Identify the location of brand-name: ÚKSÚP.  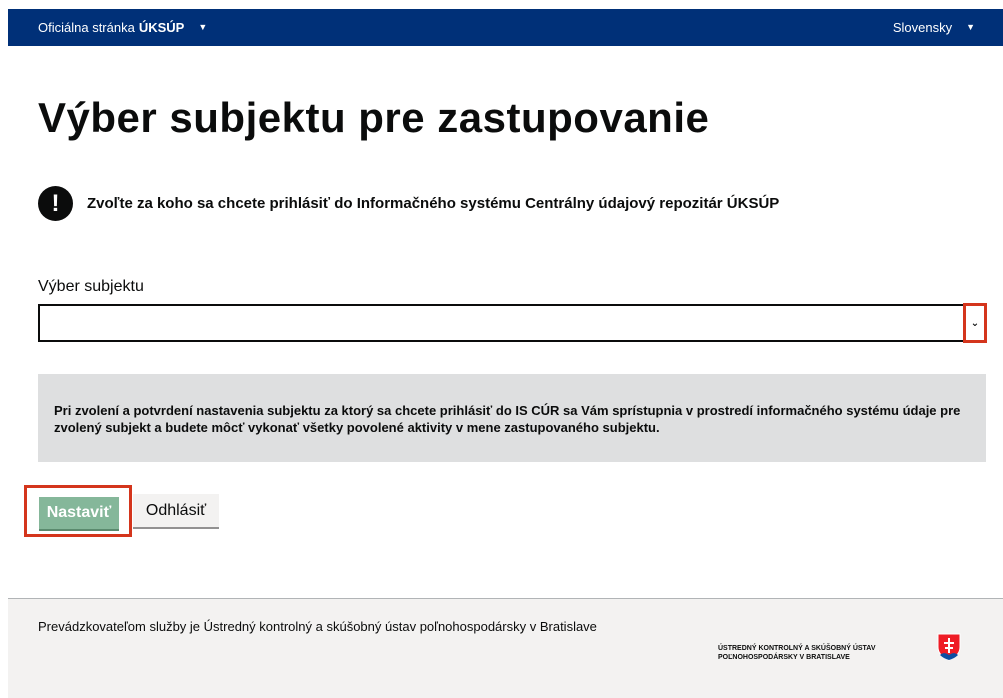
(161, 27).